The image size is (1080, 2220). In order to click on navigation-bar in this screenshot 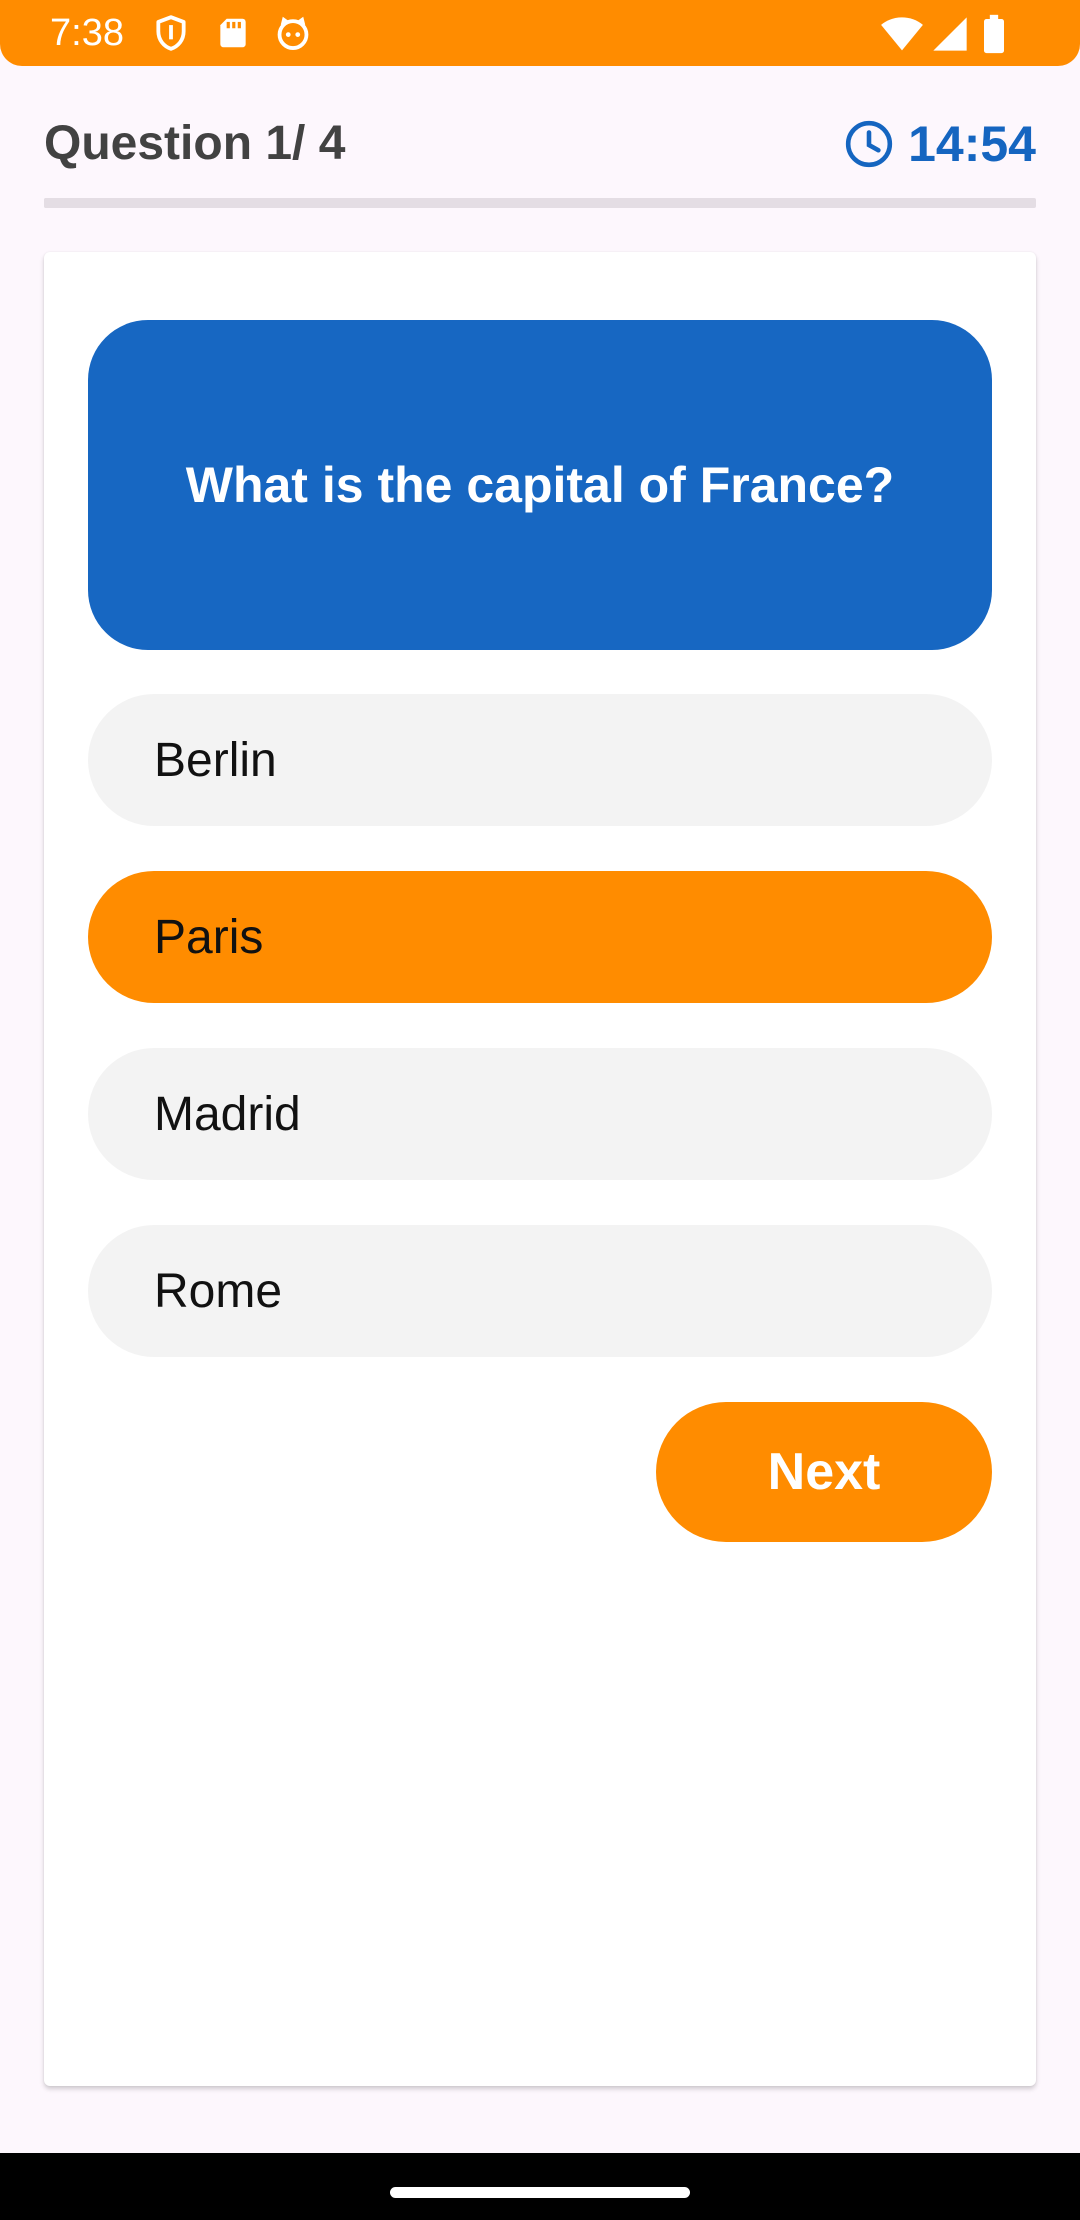, I will do `click(540, 2186)`.